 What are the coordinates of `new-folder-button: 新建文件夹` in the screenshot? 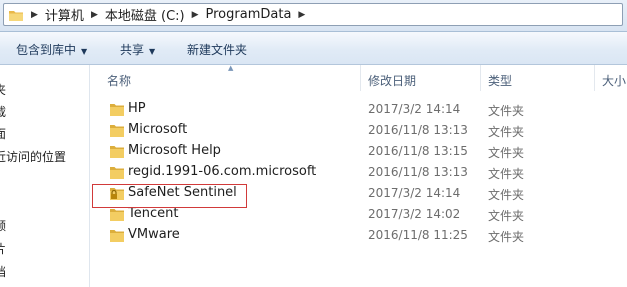 It's located at (217, 49).